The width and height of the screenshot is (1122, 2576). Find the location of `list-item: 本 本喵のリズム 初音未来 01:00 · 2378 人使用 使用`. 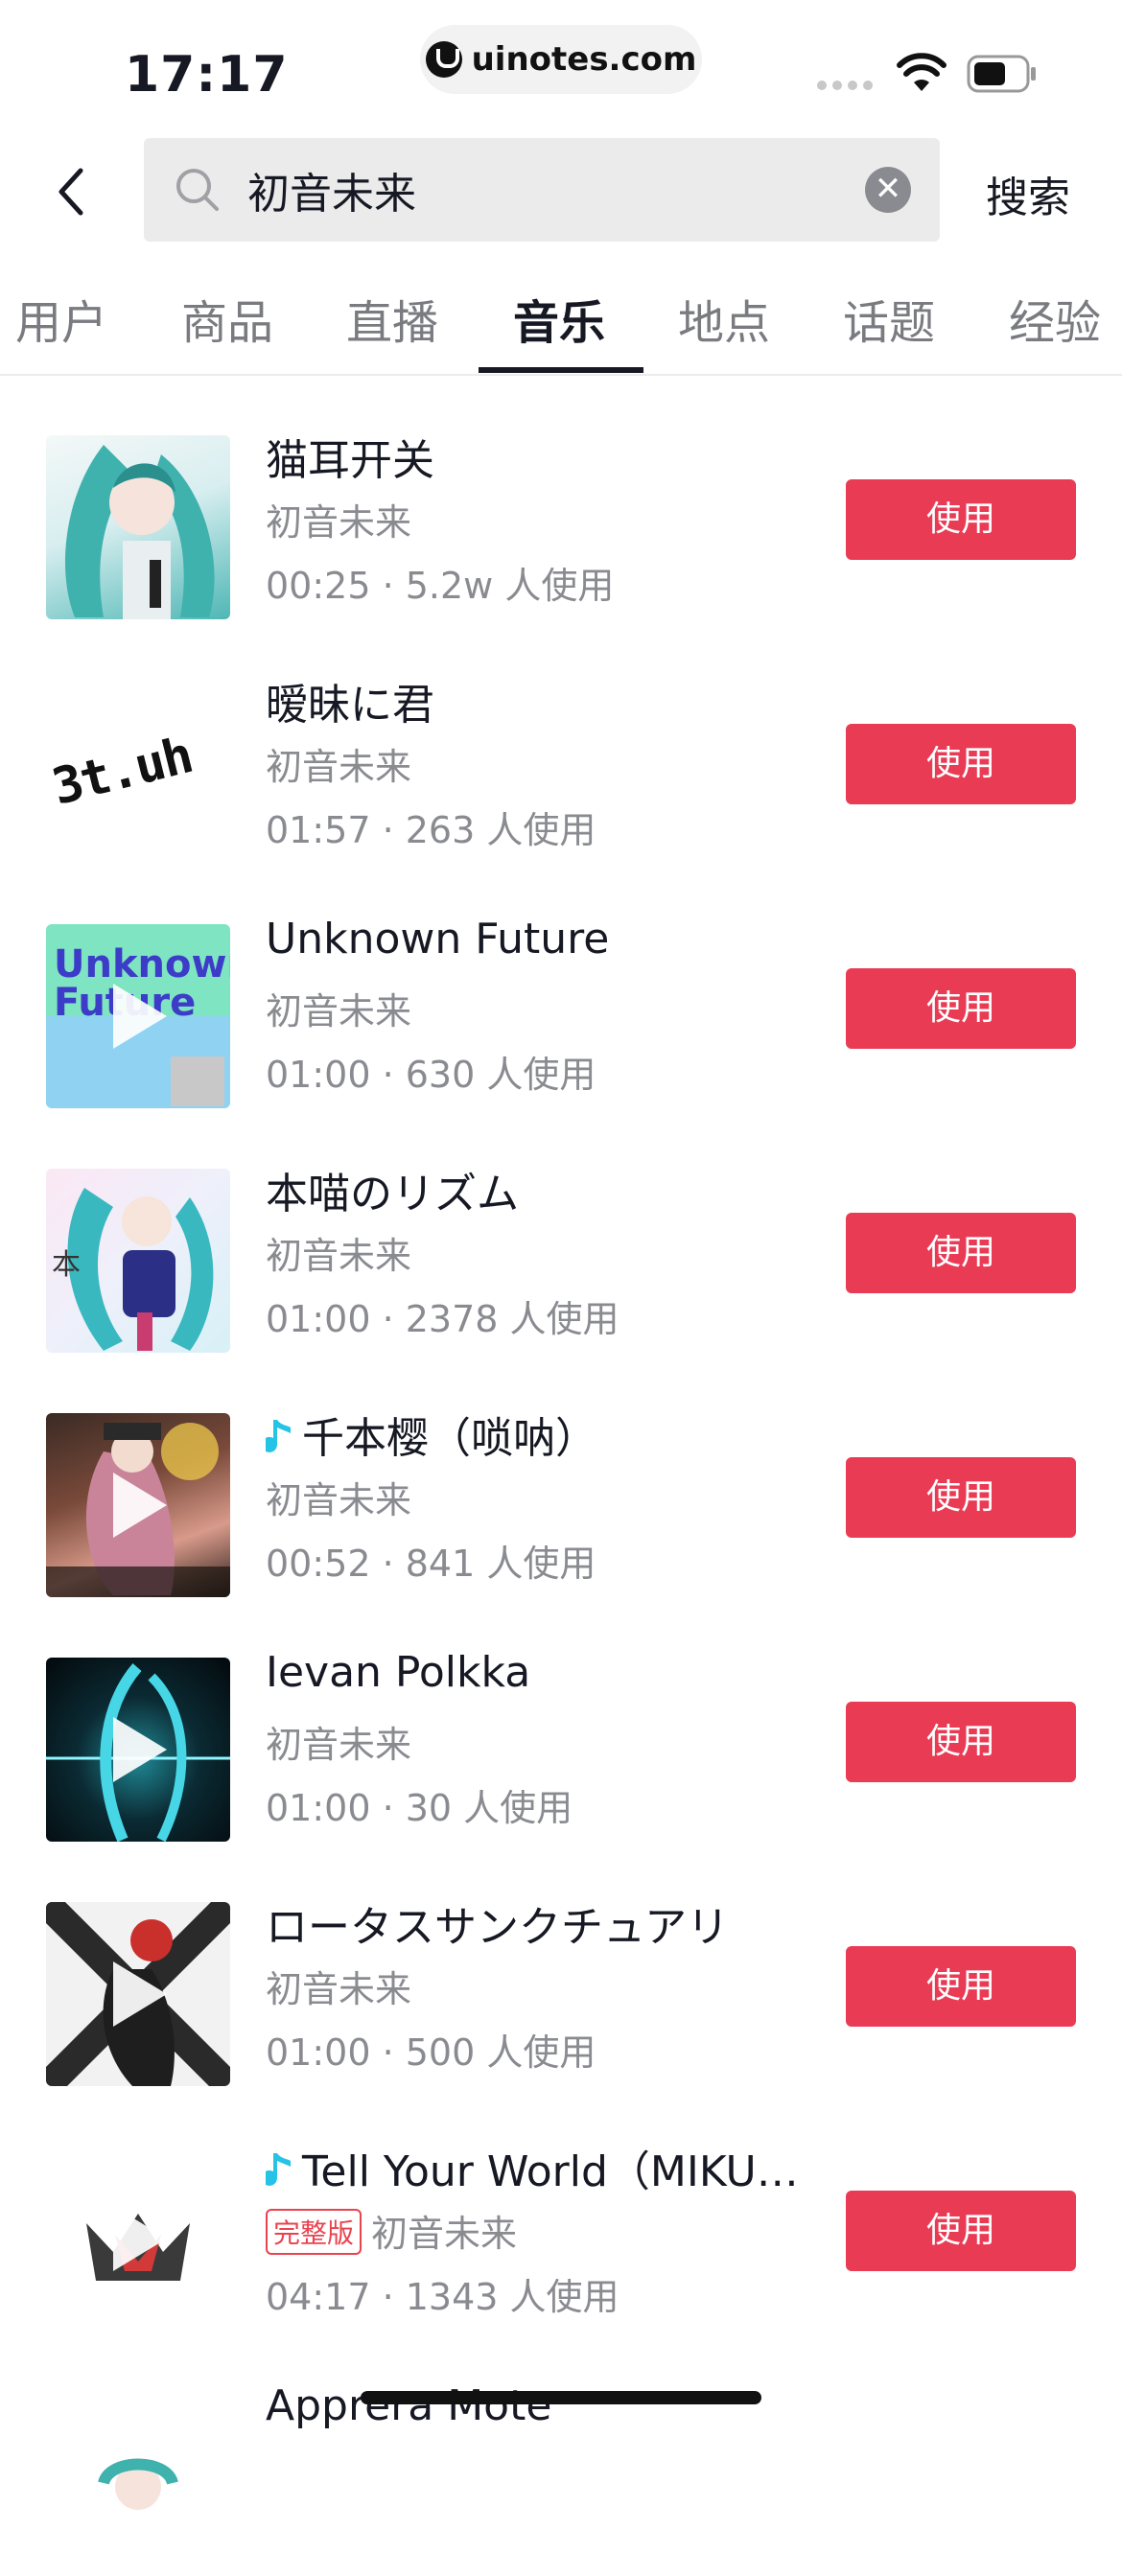

list-item: 本 本喵のリズム 初音未来 01:00 · 2378 人使用 使用 is located at coordinates (561, 1232).